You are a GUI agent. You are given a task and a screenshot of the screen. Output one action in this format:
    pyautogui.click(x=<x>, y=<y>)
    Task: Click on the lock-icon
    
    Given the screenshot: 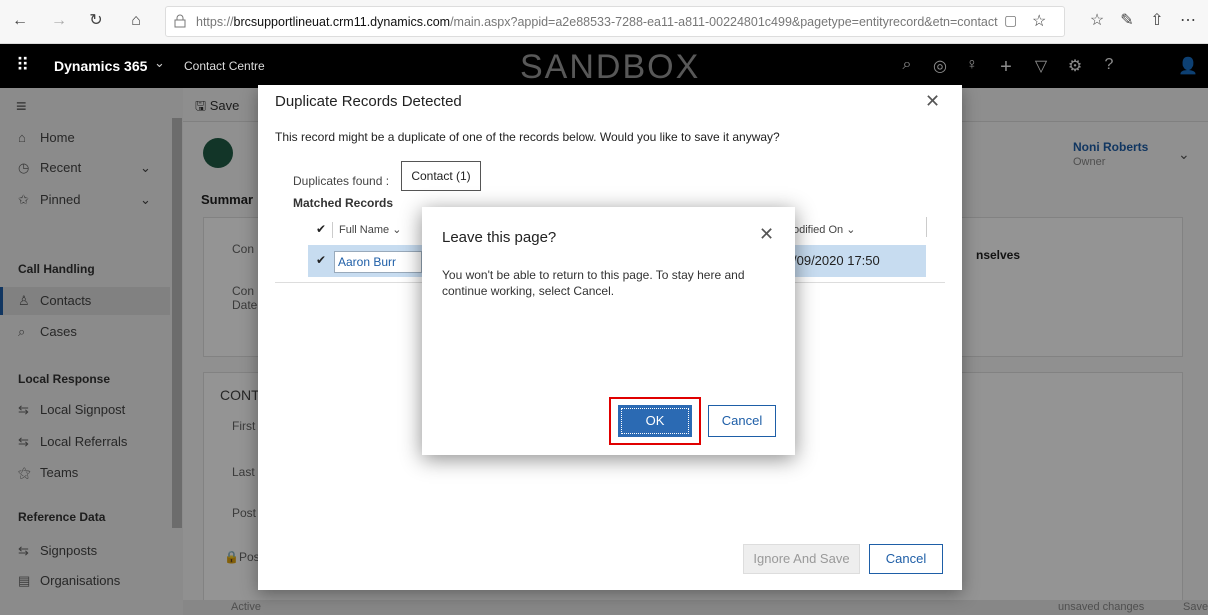 What is the action you would take?
    pyautogui.click(x=180, y=21)
    